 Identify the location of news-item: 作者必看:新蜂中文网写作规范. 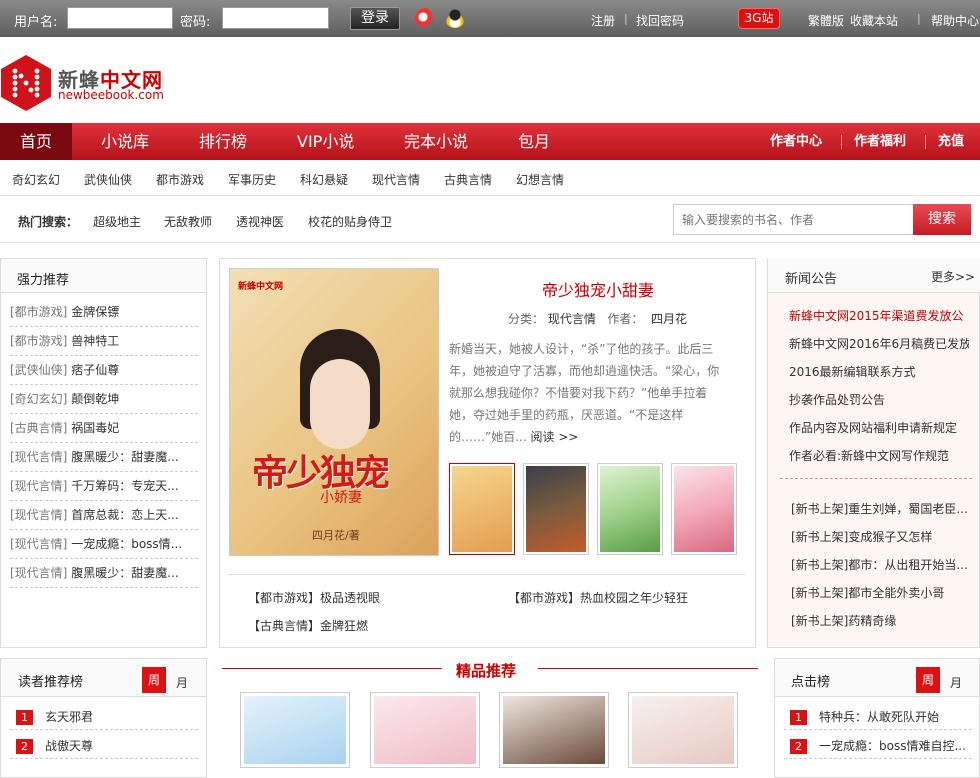
(879, 455).